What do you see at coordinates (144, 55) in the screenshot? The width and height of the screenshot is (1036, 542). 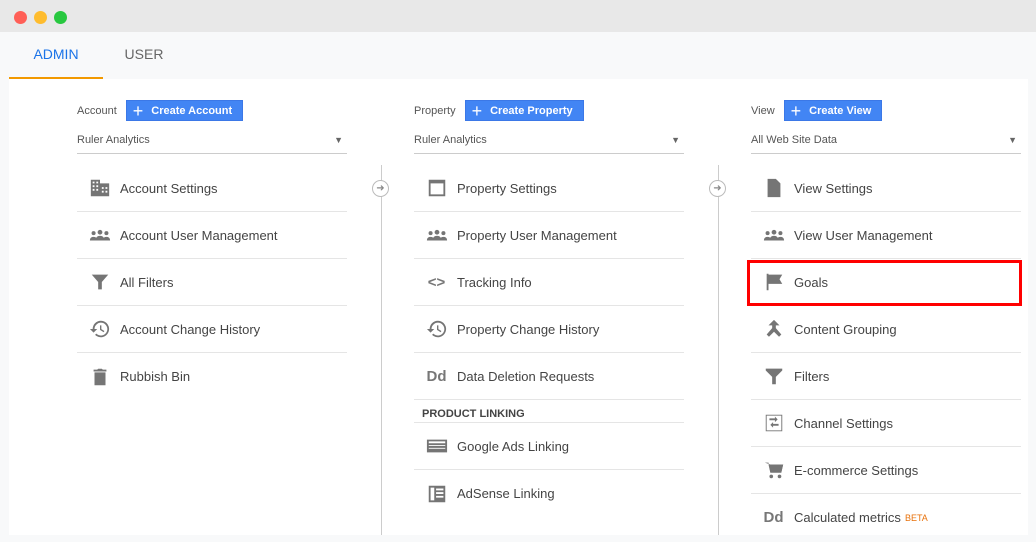 I see `tab-user: USER` at bounding box center [144, 55].